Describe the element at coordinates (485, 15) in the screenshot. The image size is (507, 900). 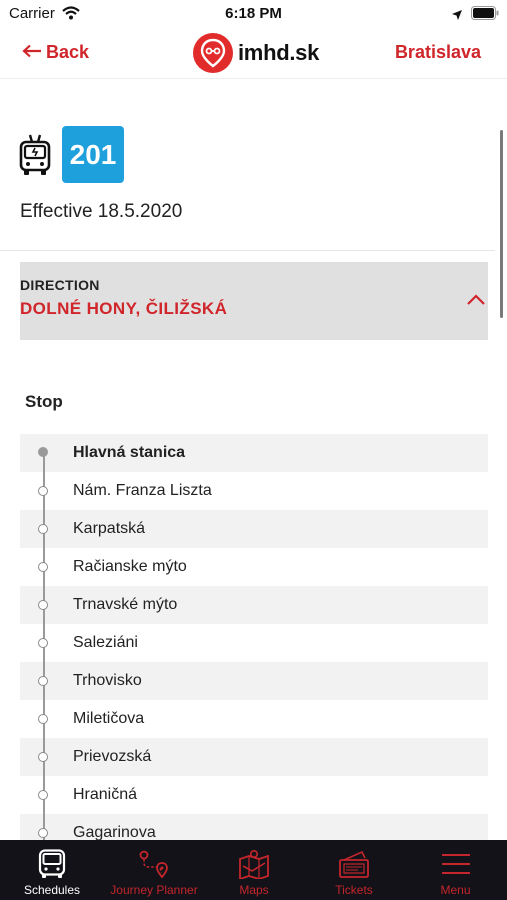
I see `battery-icon` at that location.